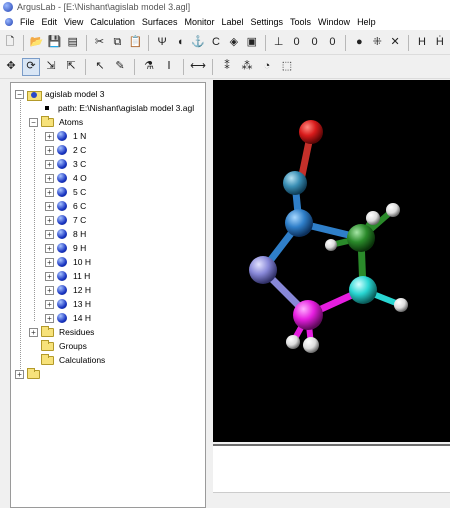 Image resolution: width=450 pixels, height=508 pixels. What do you see at coordinates (234, 43) in the screenshot?
I see `color-atoms-icon: ◈` at bounding box center [234, 43].